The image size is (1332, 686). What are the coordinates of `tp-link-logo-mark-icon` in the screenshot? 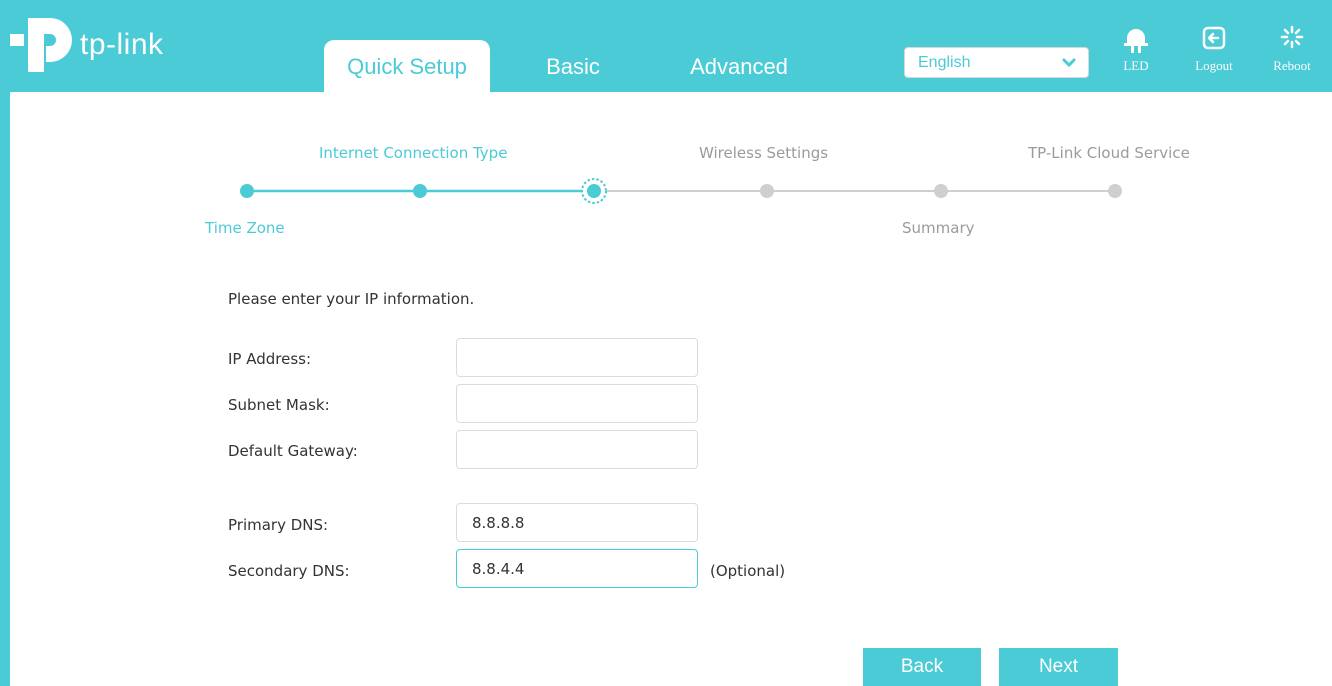 It's located at (41, 45).